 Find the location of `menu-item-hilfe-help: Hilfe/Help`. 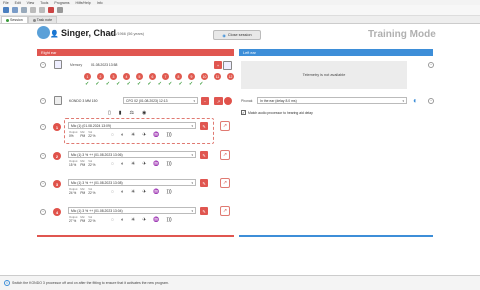

menu-item-hilfe-help: Hilfe/Help is located at coordinates (83, 3).